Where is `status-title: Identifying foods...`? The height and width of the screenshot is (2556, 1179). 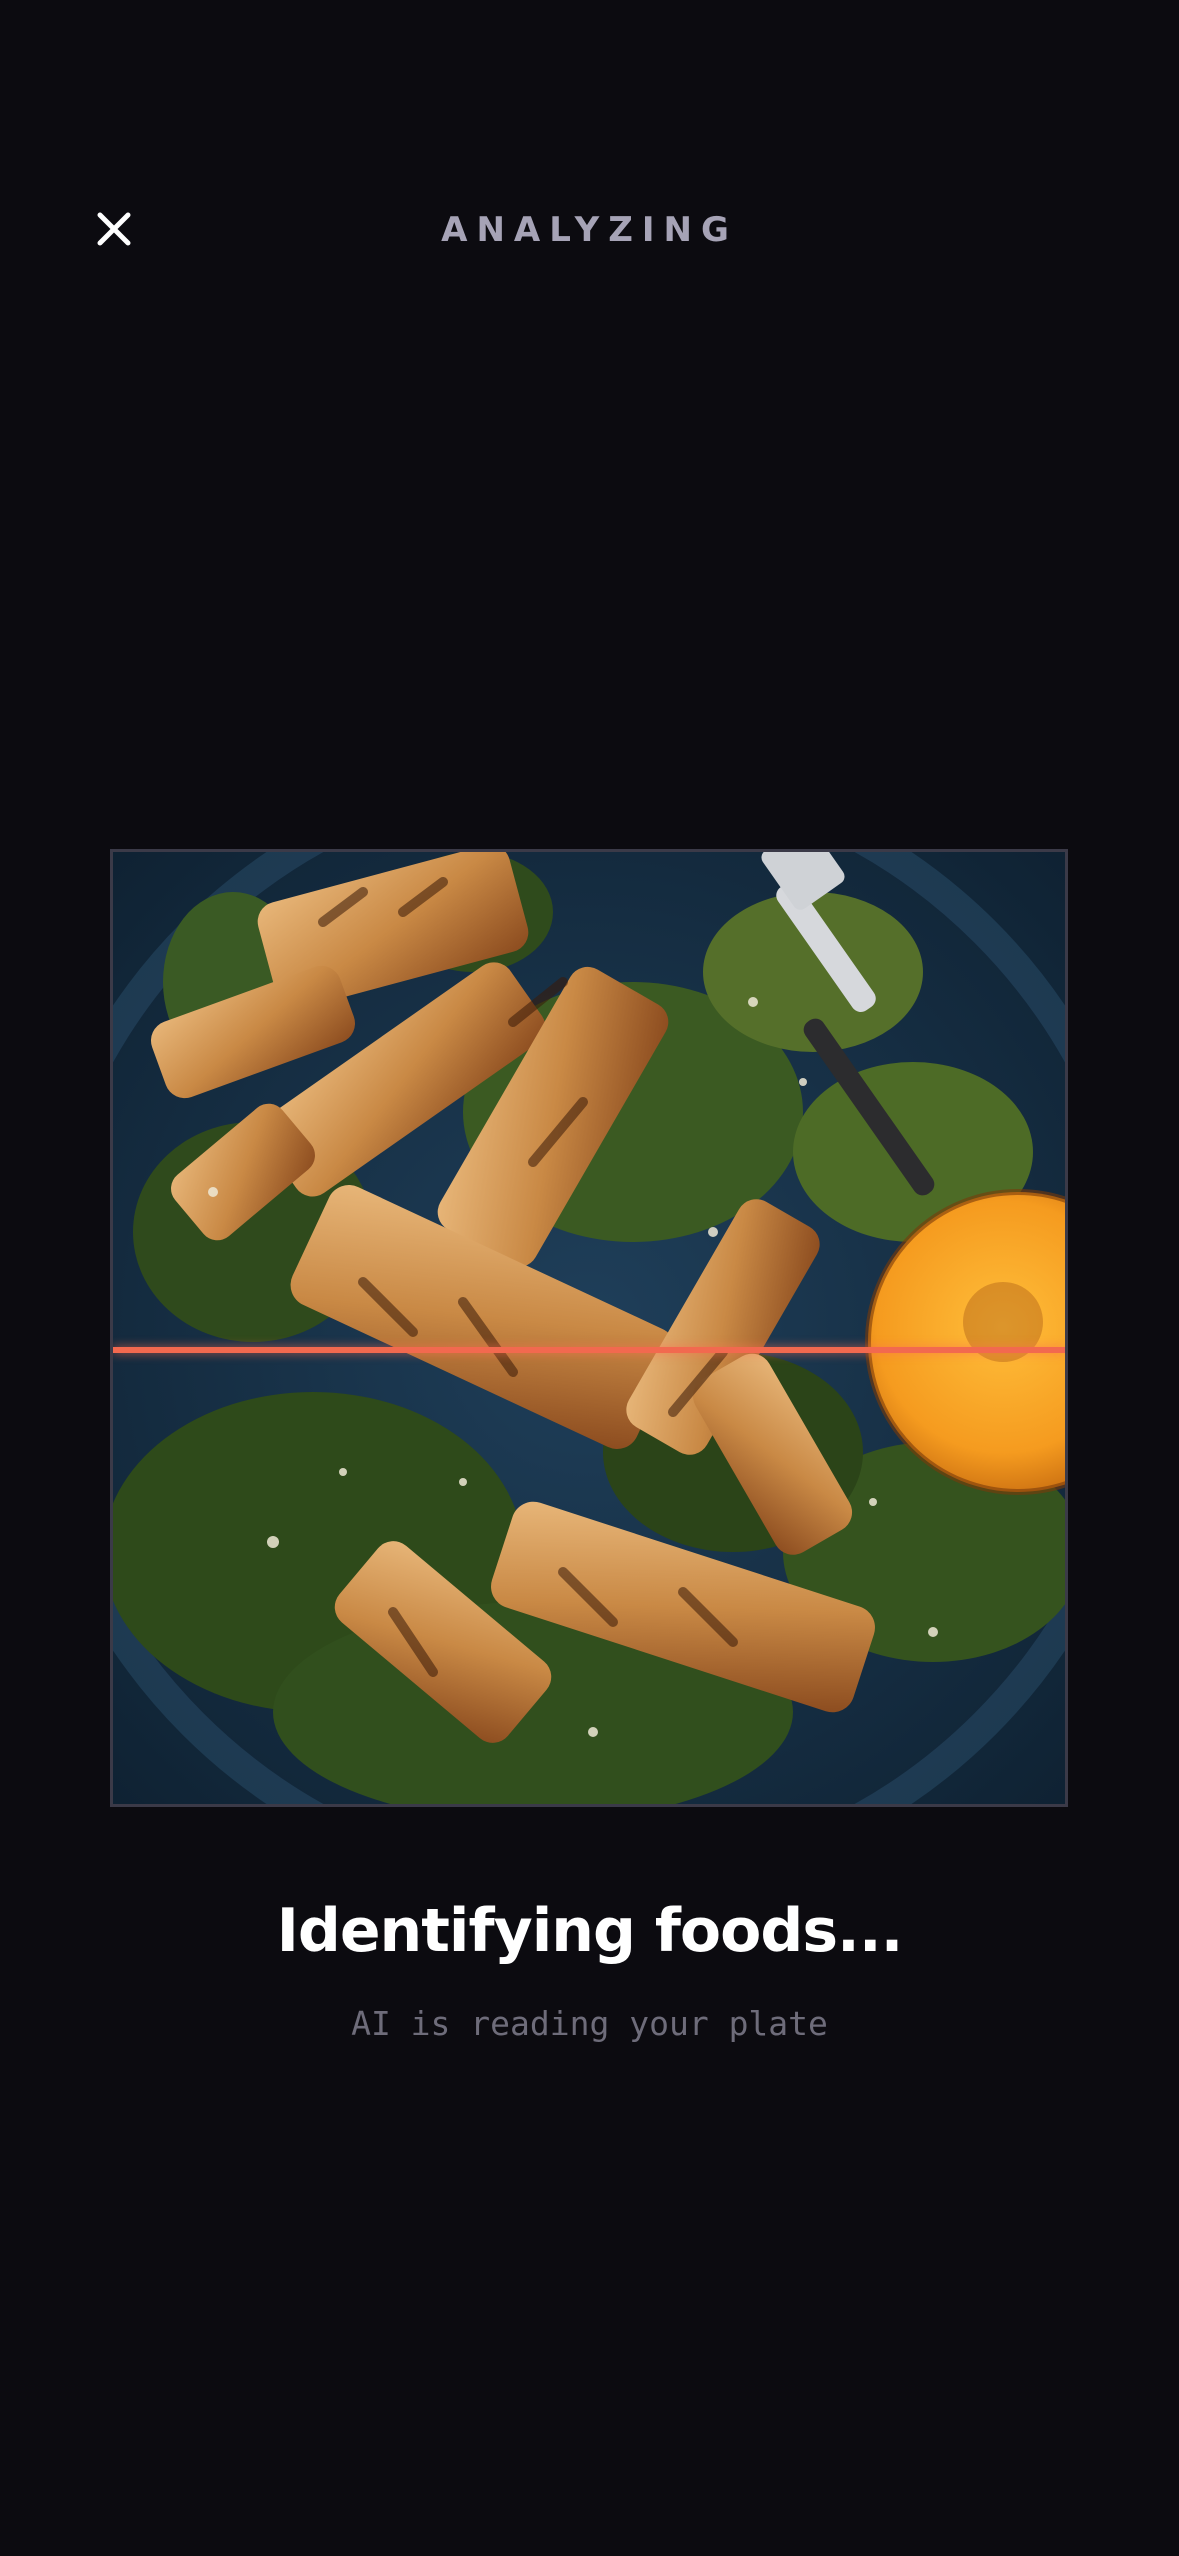
status-title: Identifying foods... is located at coordinates (590, 1931).